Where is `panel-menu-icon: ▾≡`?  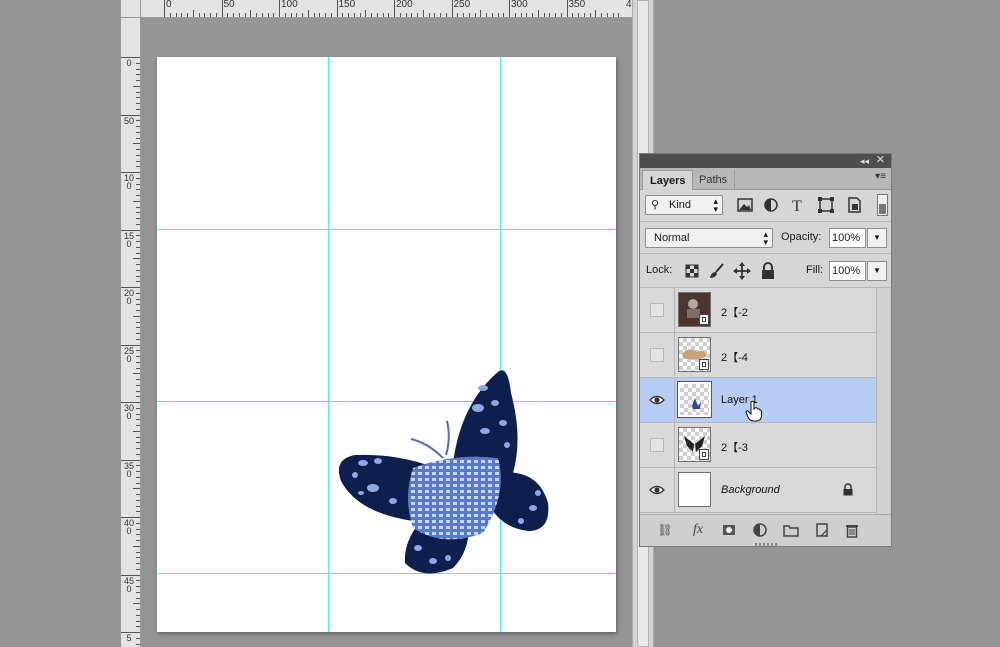 panel-menu-icon: ▾≡ is located at coordinates (880, 176).